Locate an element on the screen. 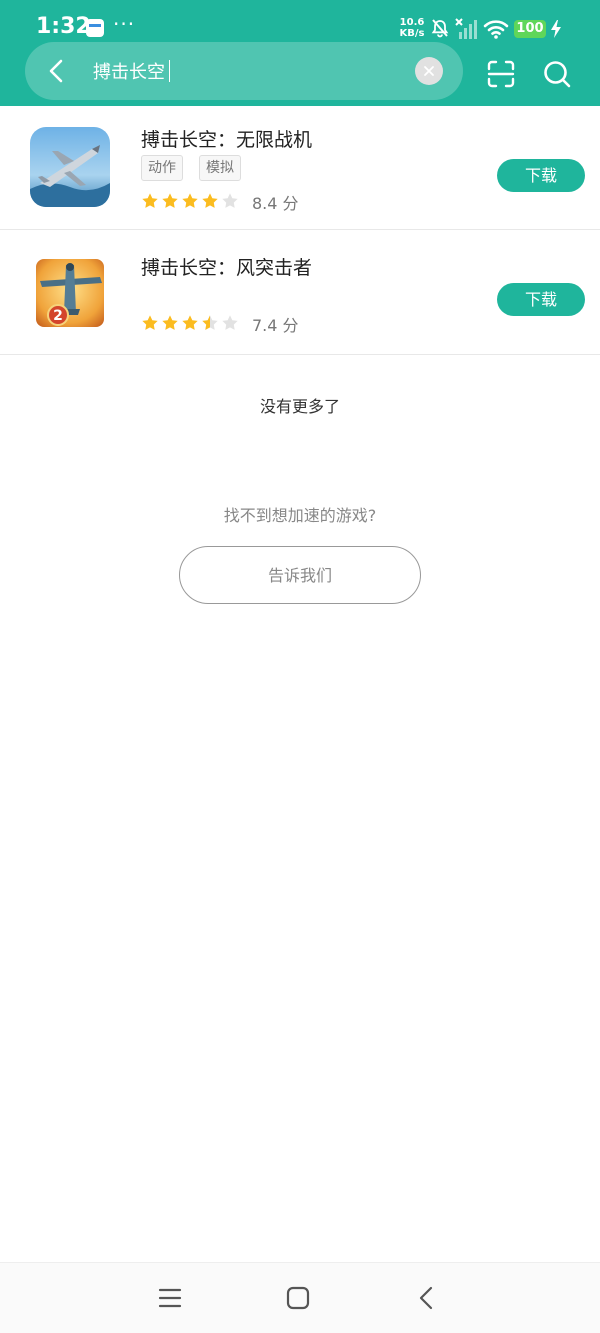  text-caret is located at coordinates (169, 71).